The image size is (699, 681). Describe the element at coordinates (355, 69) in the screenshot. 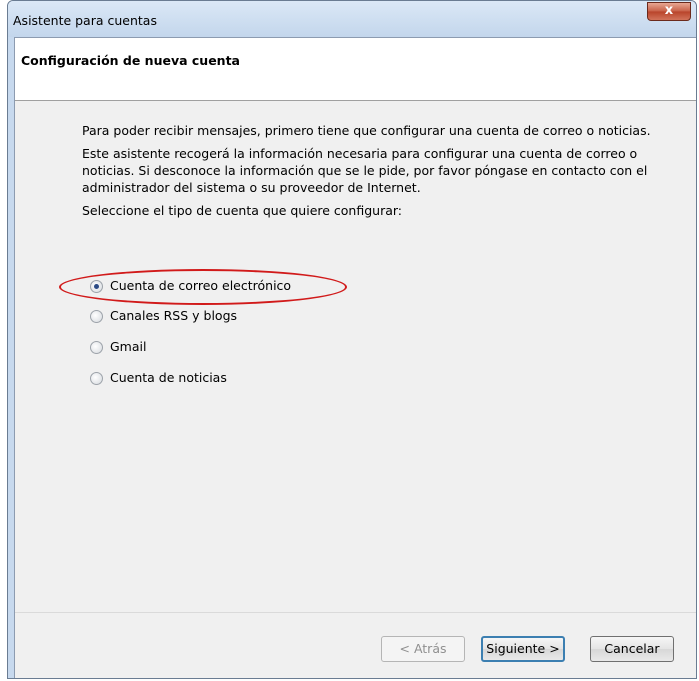

I see `wizard-header: Configuración de nueva cuenta` at that location.